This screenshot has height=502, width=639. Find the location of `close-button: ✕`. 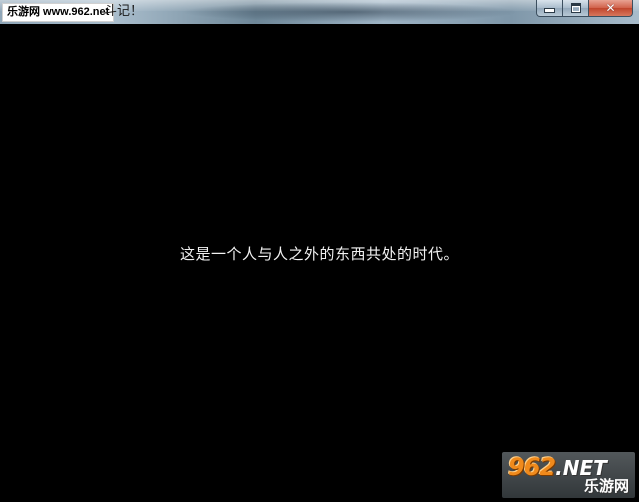

close-button: ✕ is located at coordinates (611, 8).